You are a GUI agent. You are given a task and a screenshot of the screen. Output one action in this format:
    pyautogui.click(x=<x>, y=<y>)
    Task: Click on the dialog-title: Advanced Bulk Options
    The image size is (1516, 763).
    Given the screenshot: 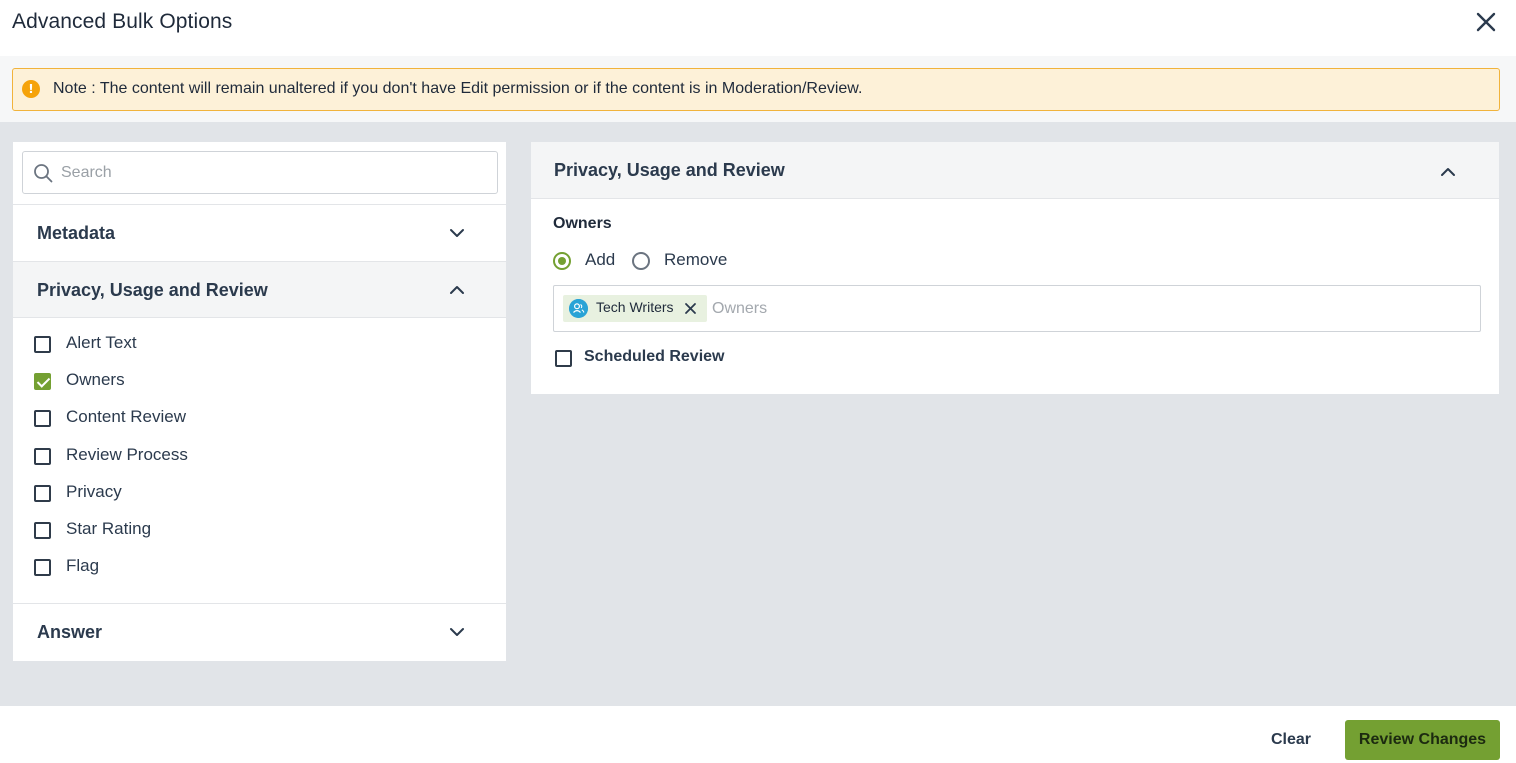 What is the action you would take?
    pyautogui.click(x=122, y=21)
    